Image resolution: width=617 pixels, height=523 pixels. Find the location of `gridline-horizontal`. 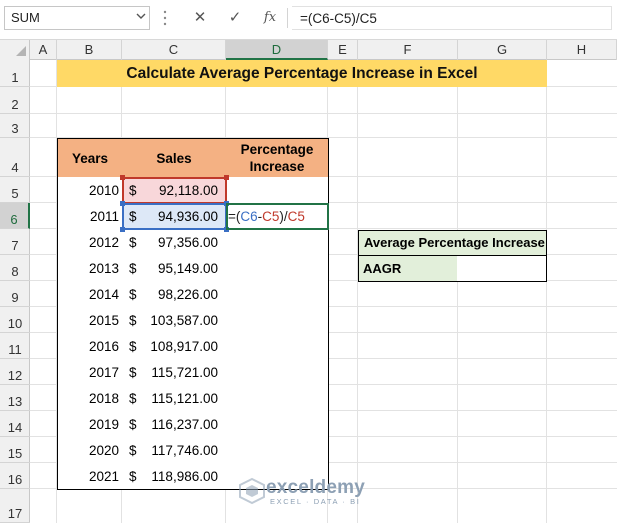

gridline-horizontal is located at coordinates (323, 113).